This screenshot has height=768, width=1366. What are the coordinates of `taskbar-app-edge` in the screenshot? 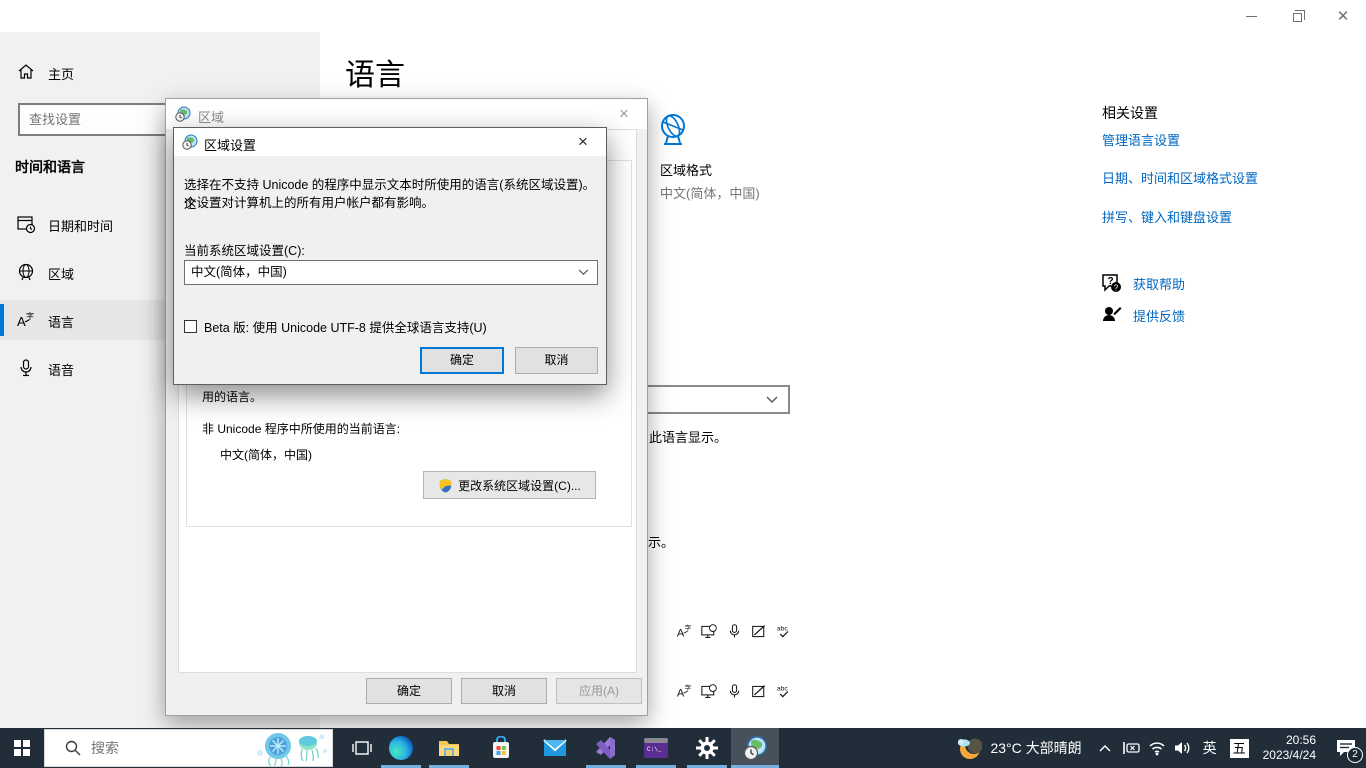 It's located at (401, 748).